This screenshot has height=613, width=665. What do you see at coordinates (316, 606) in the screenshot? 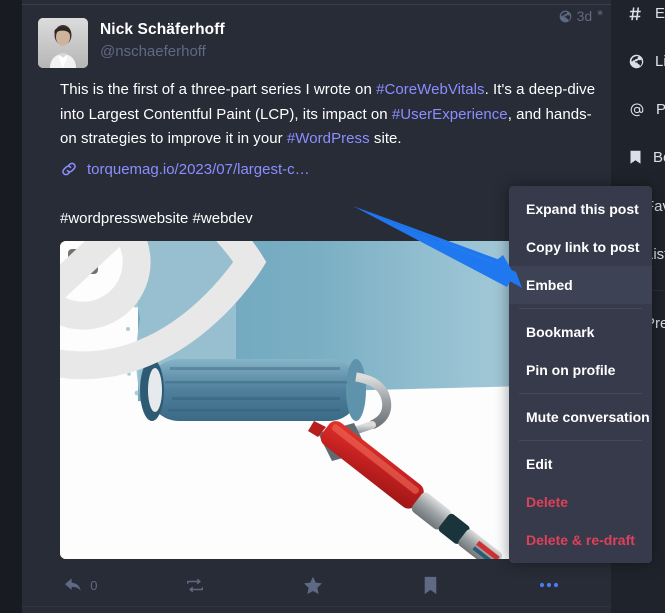
I see `action-bar-divider` at bounding box center [316, 606].